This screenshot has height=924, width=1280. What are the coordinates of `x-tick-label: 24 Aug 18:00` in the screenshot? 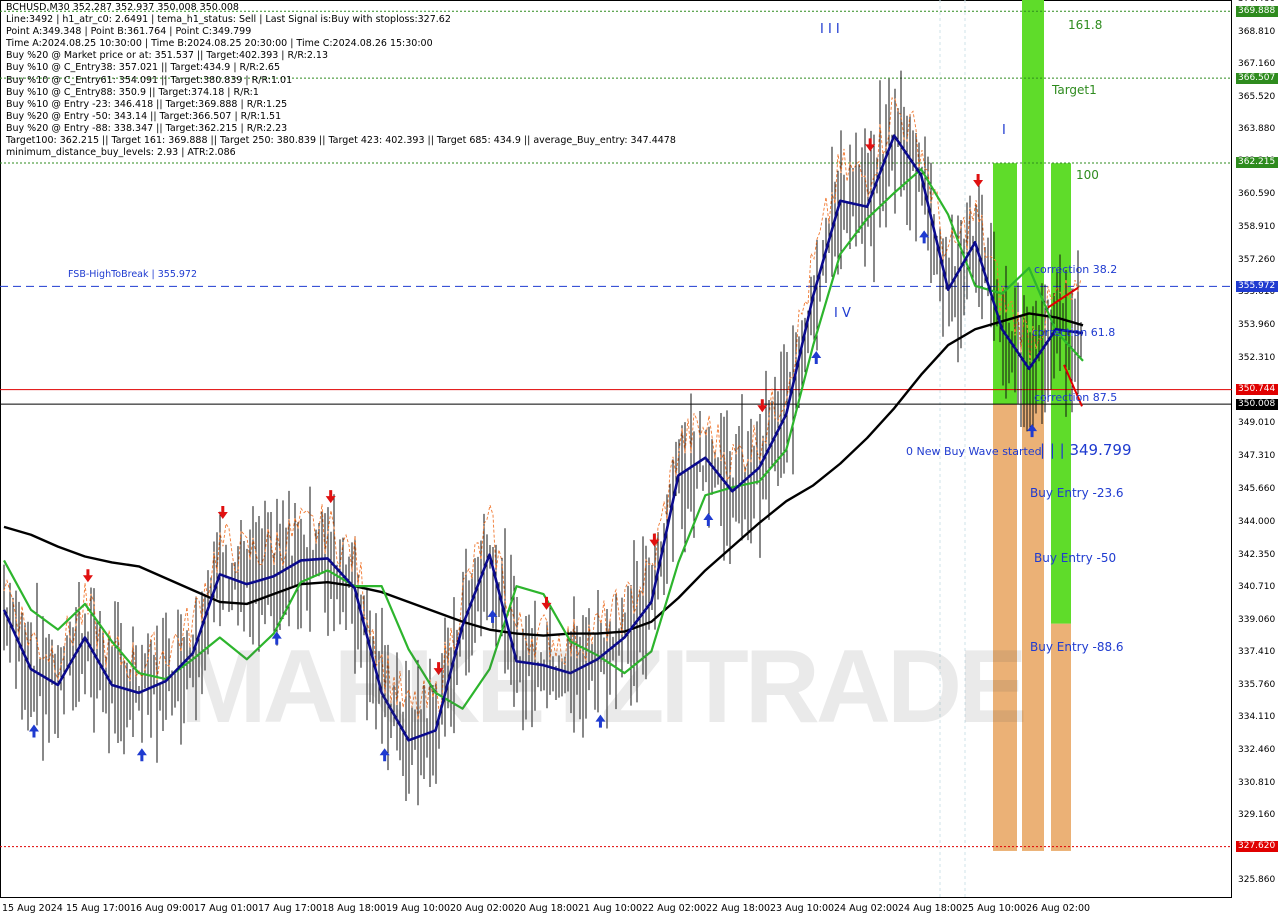 It's located at (930, 908).